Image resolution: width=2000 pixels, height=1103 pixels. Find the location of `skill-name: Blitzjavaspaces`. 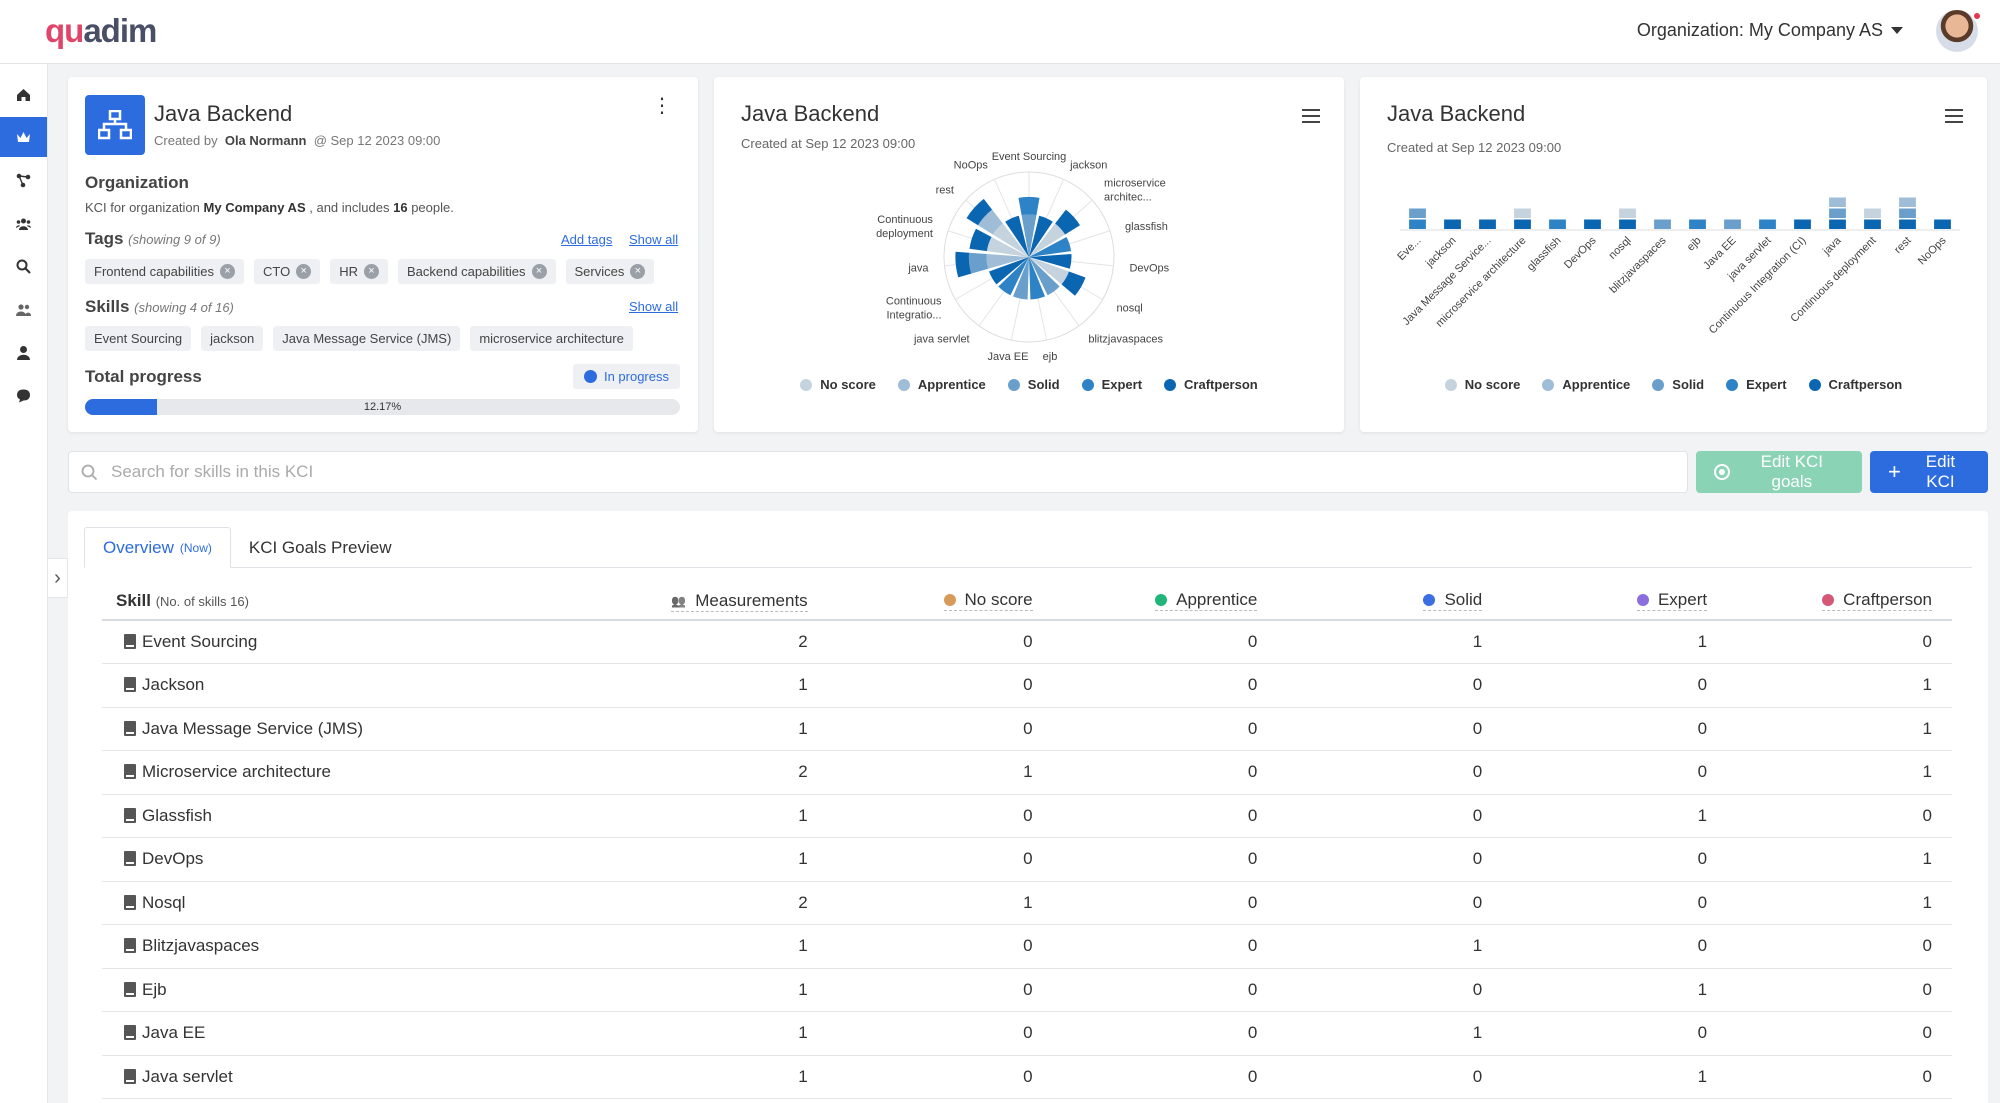

skill-name: Blitzjavaspaces is located at coordinates (200, 945).